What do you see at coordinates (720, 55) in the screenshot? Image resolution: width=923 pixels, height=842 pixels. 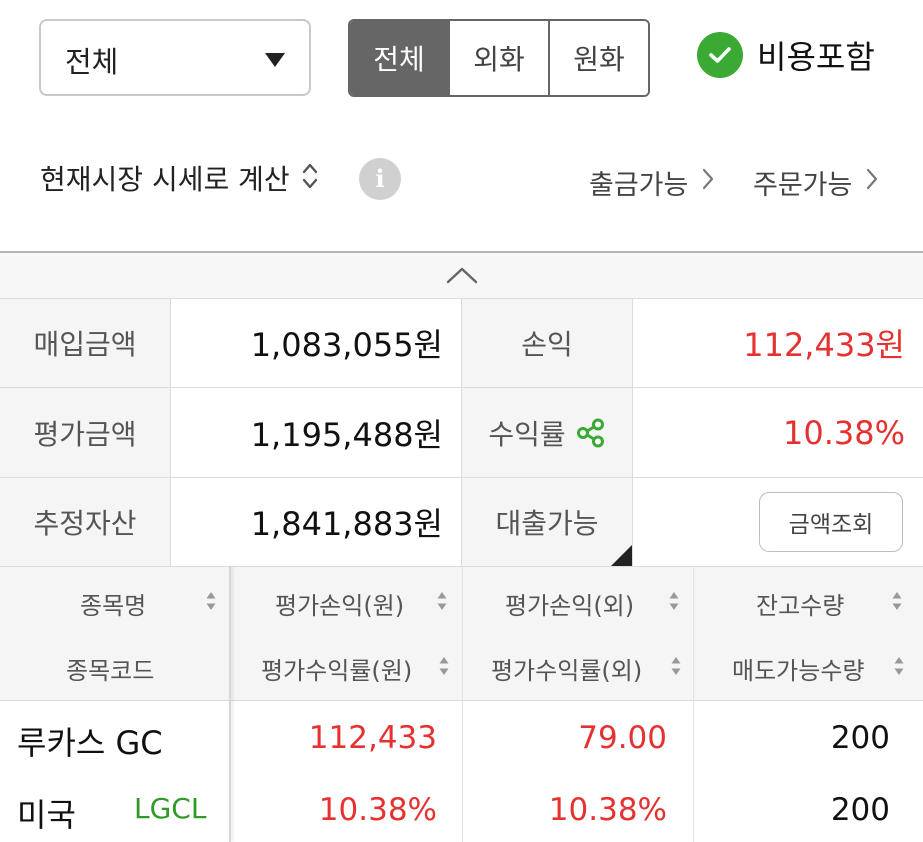 I see `check-circle-icon` at bounding box center [720, 55].